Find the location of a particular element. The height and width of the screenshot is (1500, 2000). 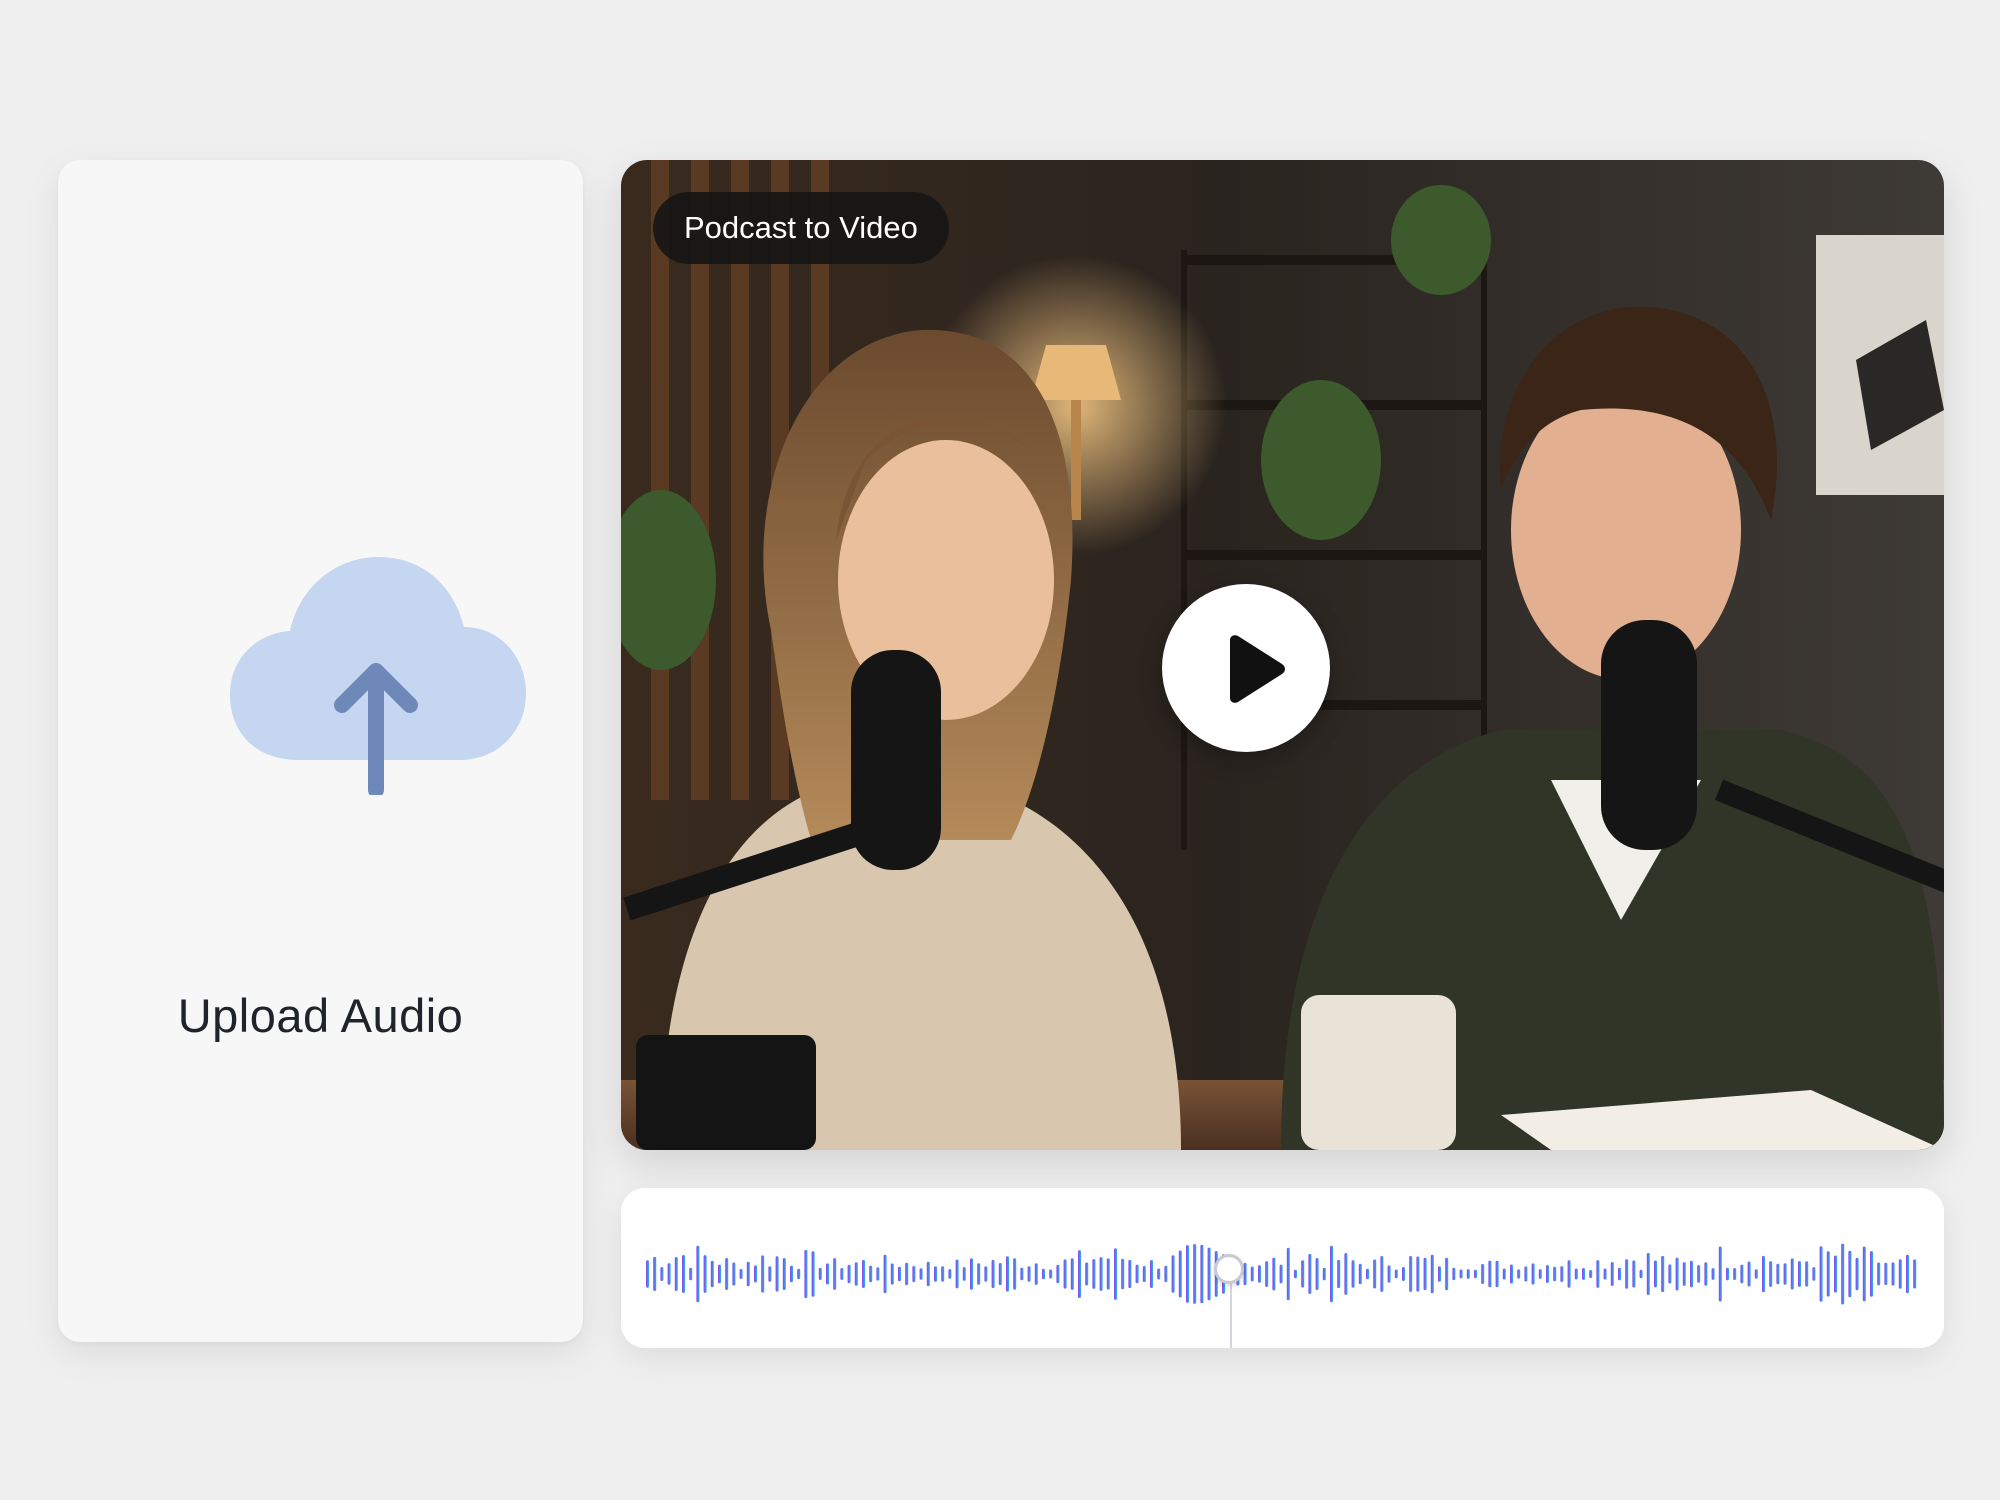

playhead-handle-icon is located at coordinates (1229, 1269).